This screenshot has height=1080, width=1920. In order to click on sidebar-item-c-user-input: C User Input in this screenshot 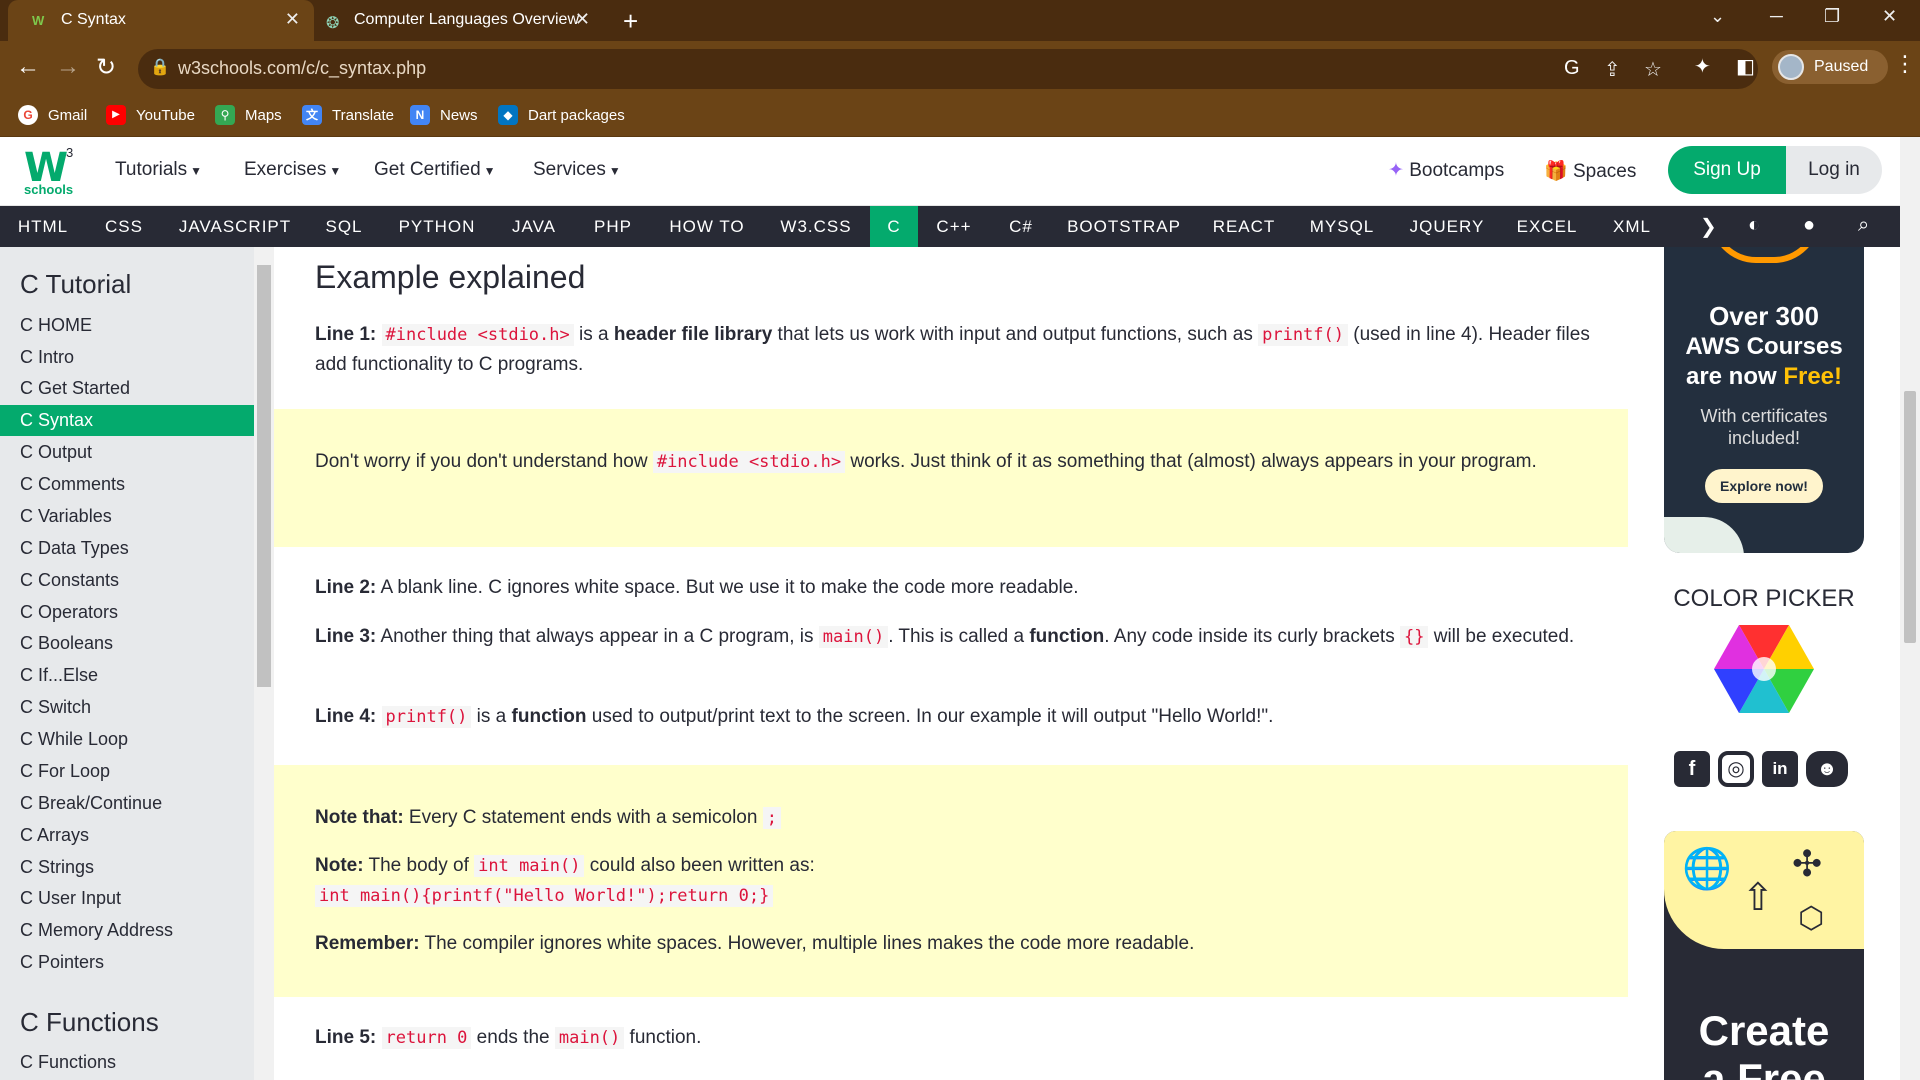, I will do `click(127, 898)`.